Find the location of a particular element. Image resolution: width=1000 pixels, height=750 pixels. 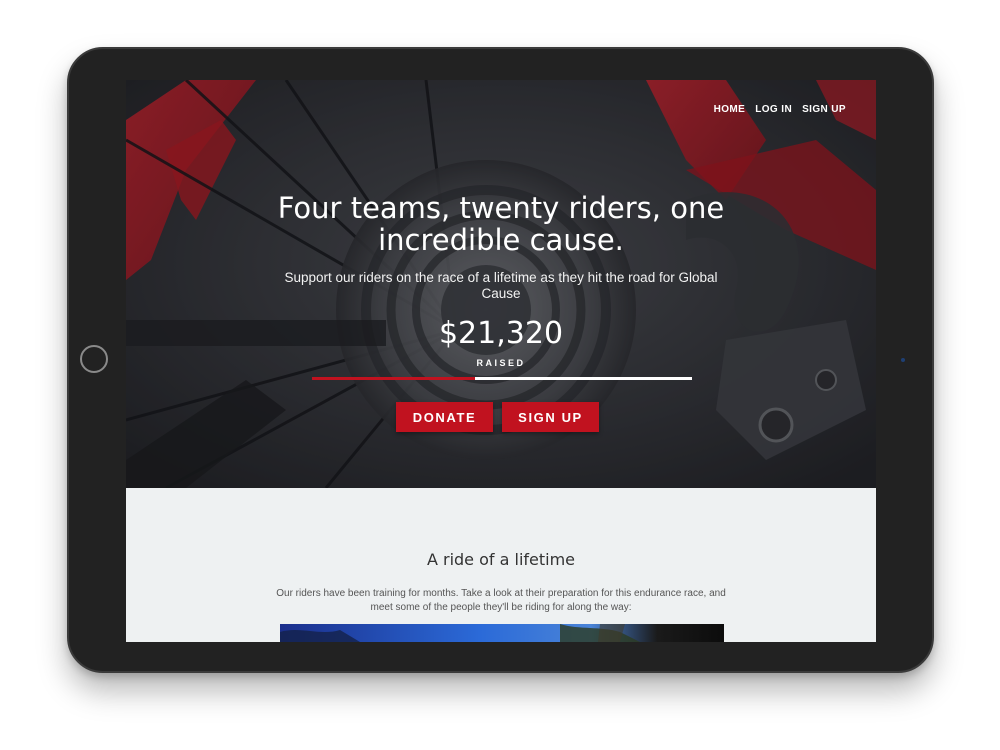

fundraising-progress-bar is located at coordinates (502, 378).